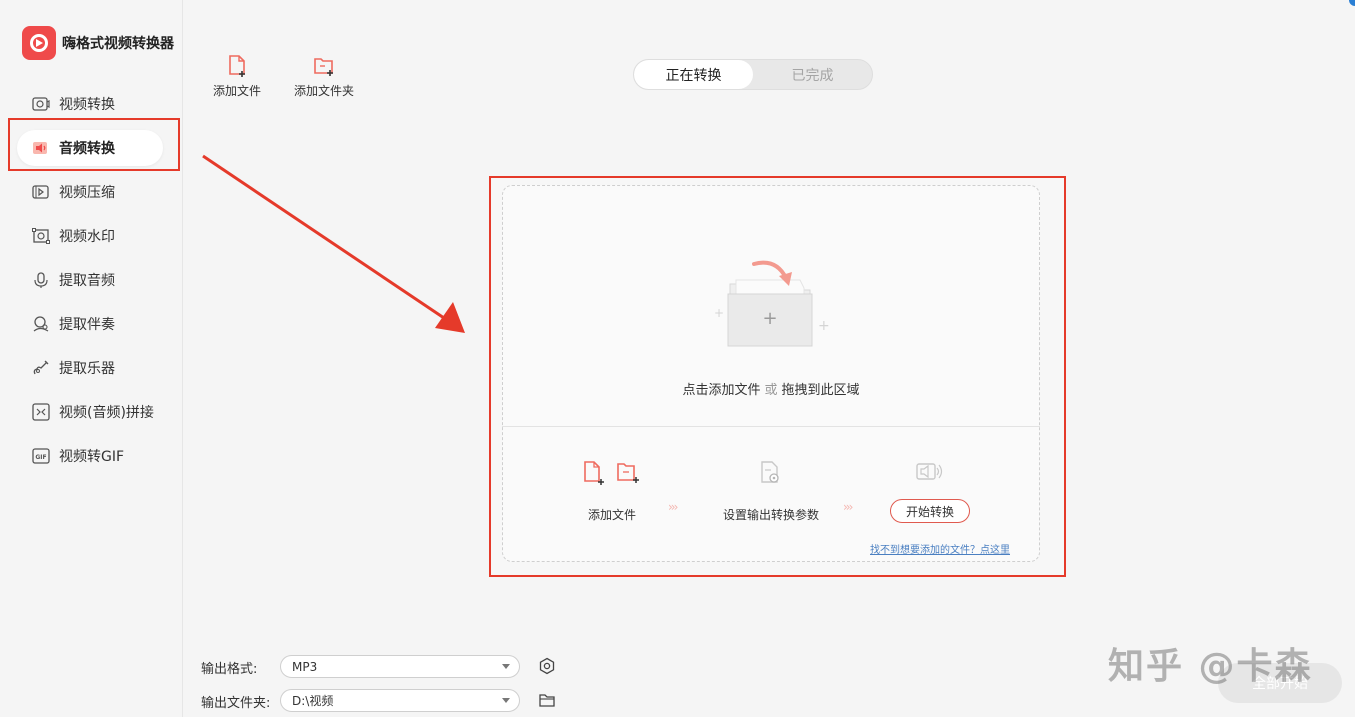 Image resolution: width=1355 pixels, height=717 pixels. Describe the element at coordinates (612, 515) in the screenshot. I see `step-add-file-label: 添加文件` at that location.